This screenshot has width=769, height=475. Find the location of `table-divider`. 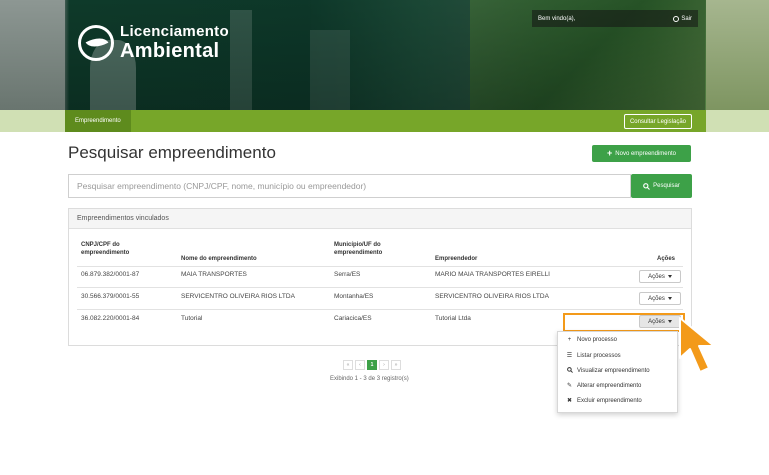

table-divider is located at coordinates (380, 266).